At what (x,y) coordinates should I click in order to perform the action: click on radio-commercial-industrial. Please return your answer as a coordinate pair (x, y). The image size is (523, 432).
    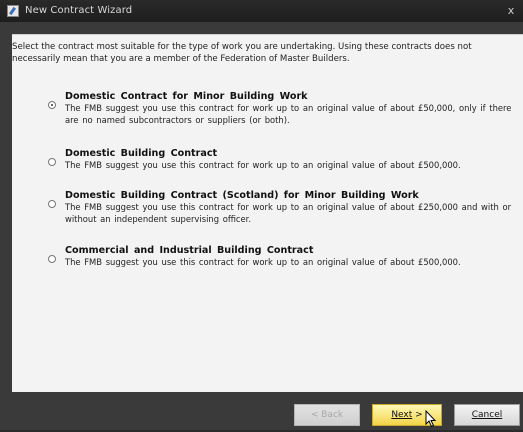
    Looking at the image, I should click on (52, 259).